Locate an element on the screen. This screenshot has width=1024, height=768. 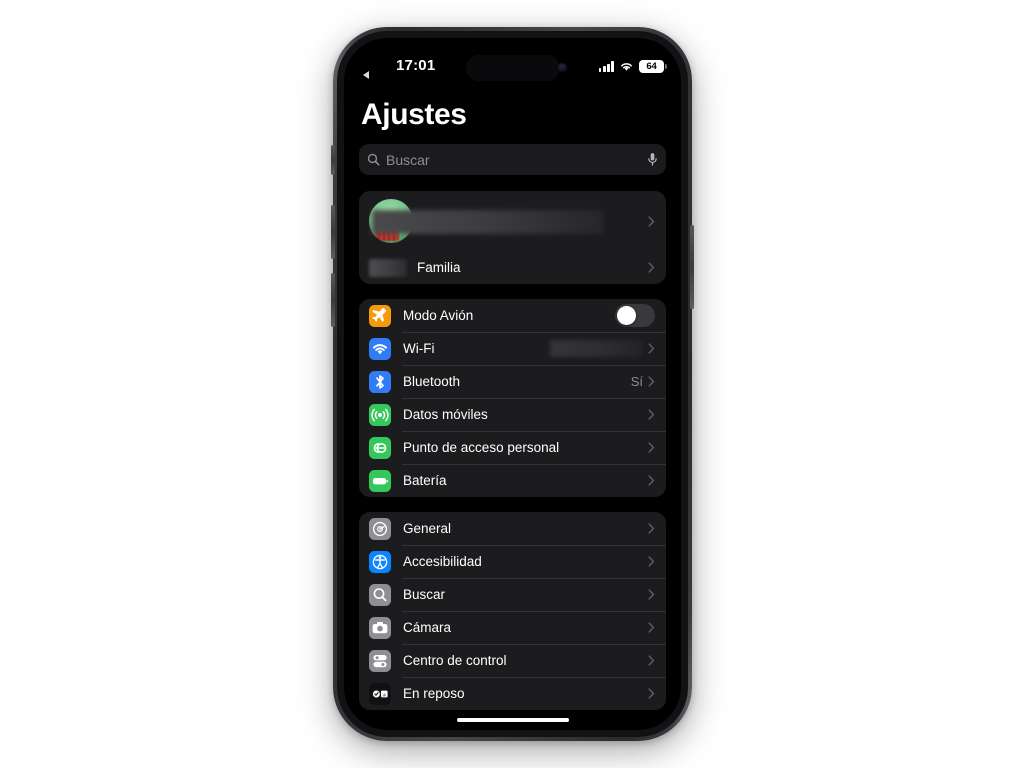
page-title: Ajustes is located at coordinates (414, 114).